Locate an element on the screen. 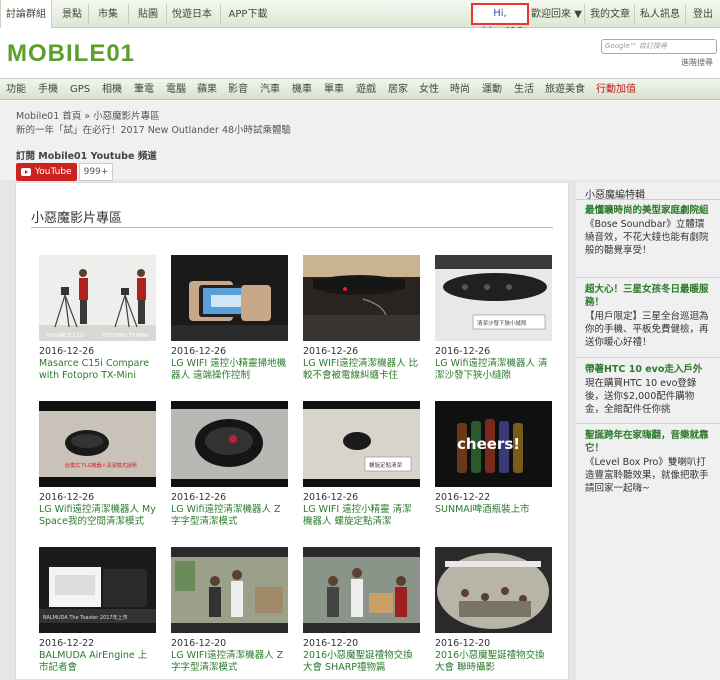  video-card: 2016-12-20 LG WIFI遠控清潔機器人 Z字字型清潔模式 is located at coordinates (229, 610).